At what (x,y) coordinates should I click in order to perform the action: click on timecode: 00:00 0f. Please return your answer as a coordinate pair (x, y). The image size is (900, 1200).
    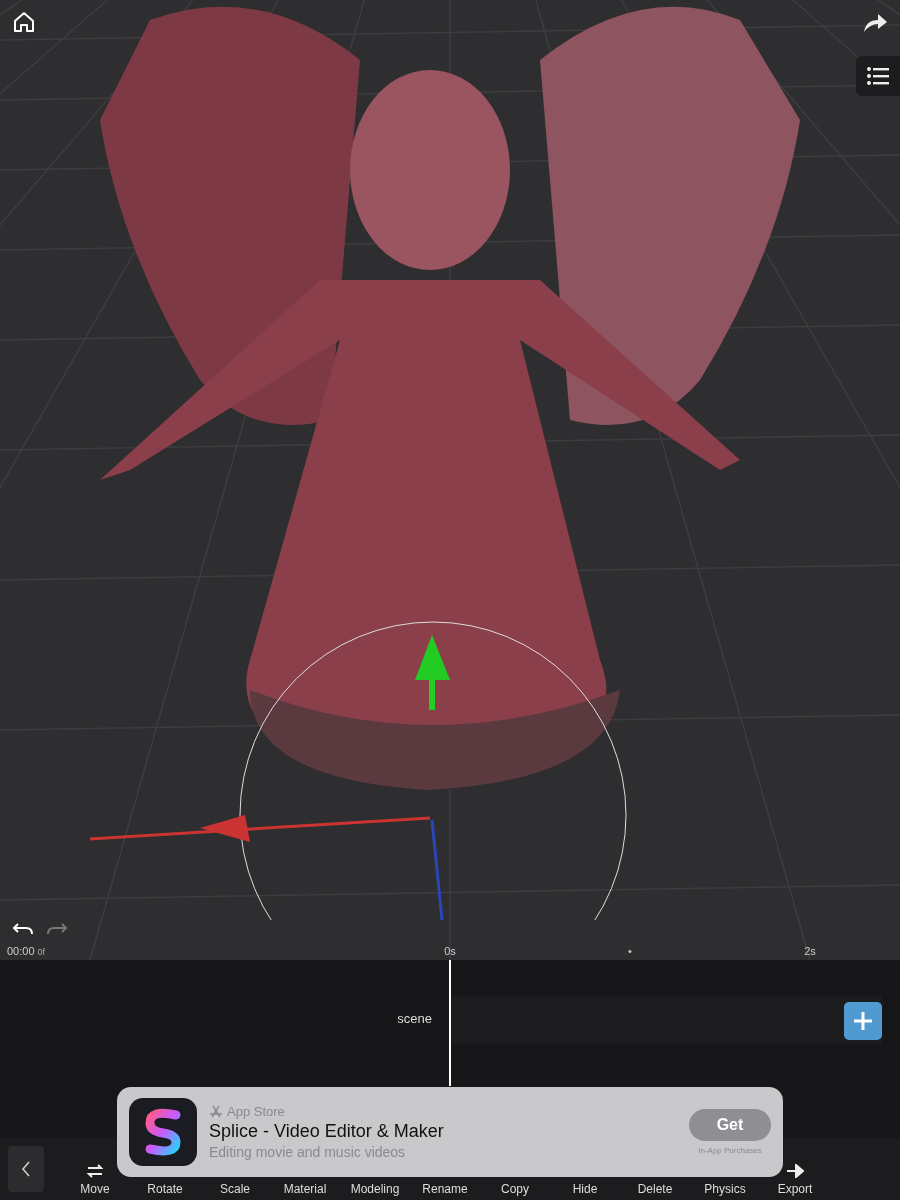
    Looking at the image, I should click on (26, 951).